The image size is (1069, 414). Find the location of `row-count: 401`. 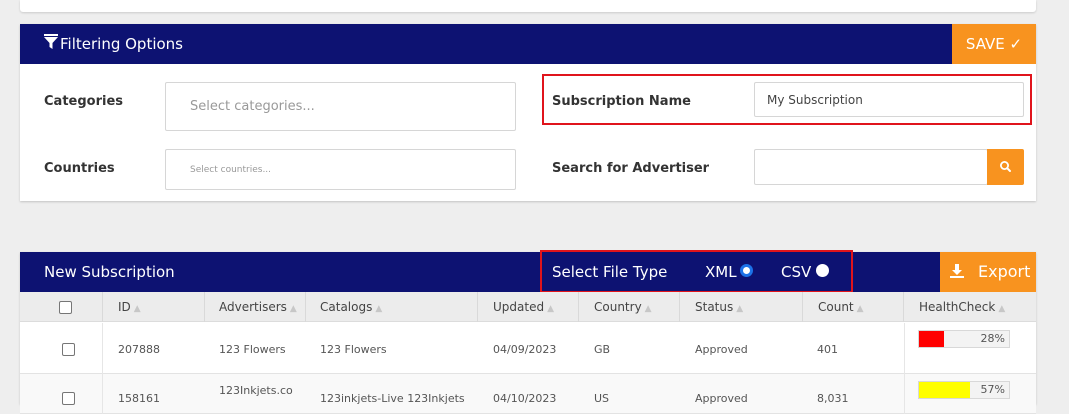

row-count: 401 is located at coordinates (827, 349).